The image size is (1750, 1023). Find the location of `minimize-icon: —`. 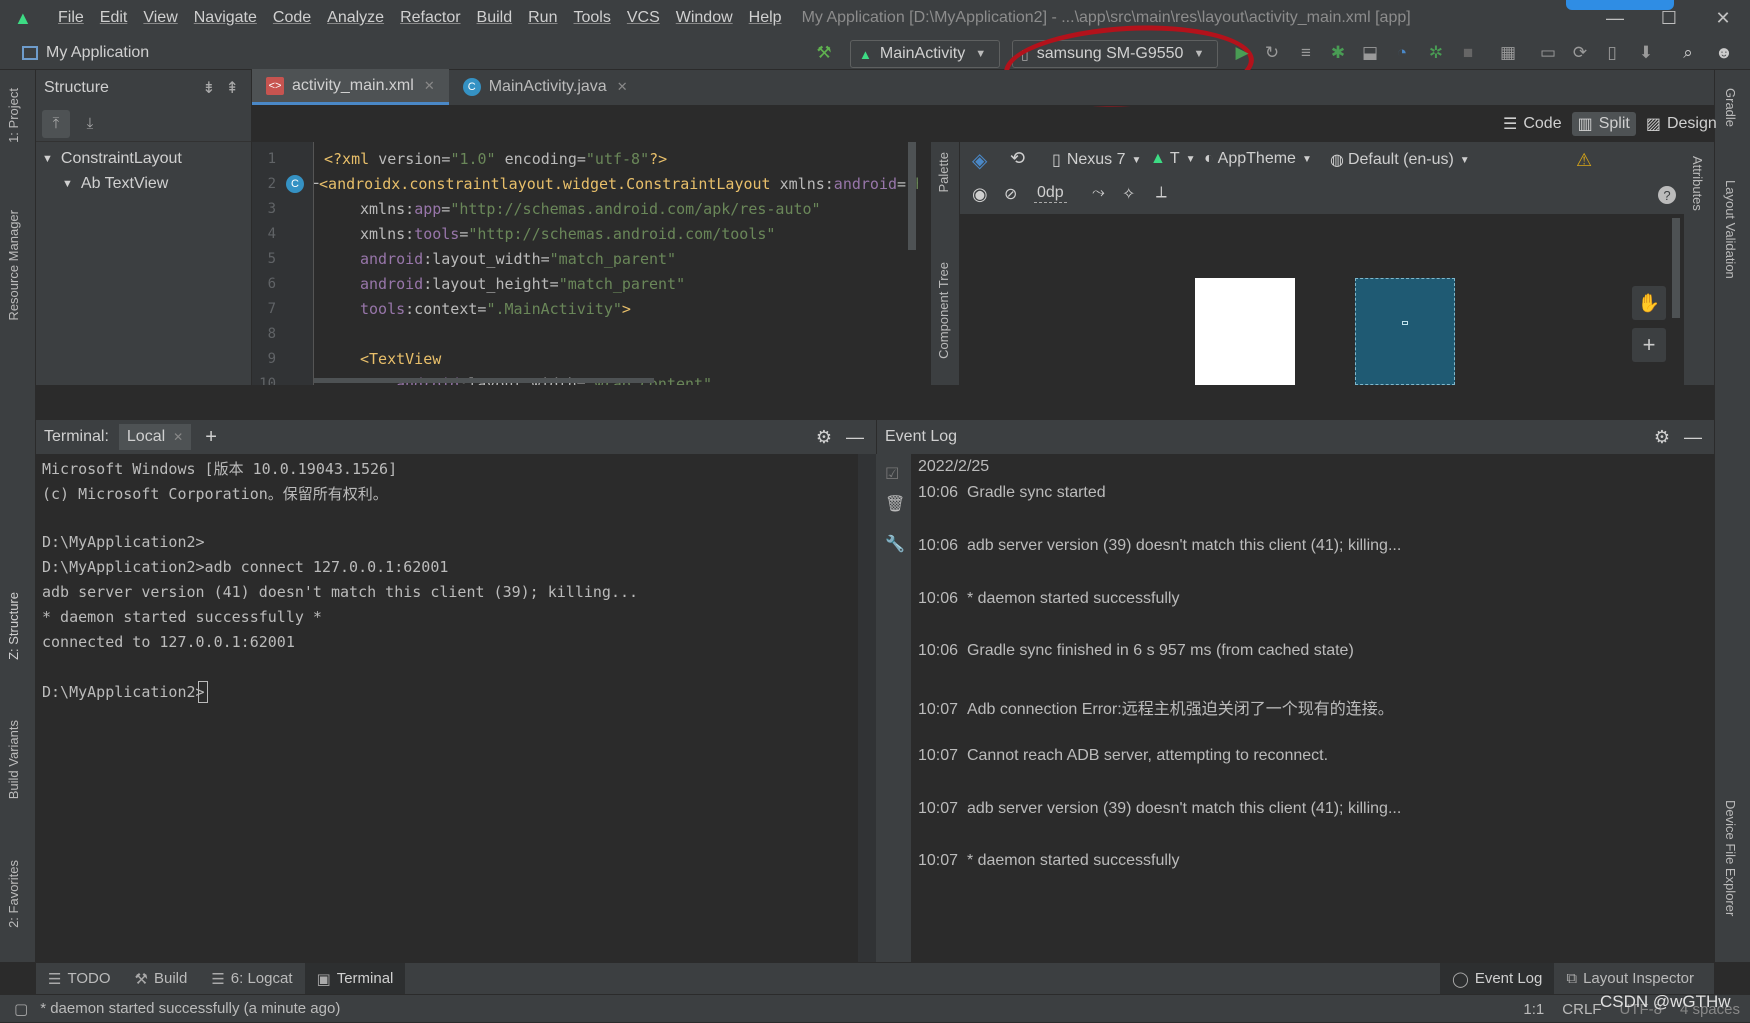

minimize-icon: — is located at coordinates (1615, 18).